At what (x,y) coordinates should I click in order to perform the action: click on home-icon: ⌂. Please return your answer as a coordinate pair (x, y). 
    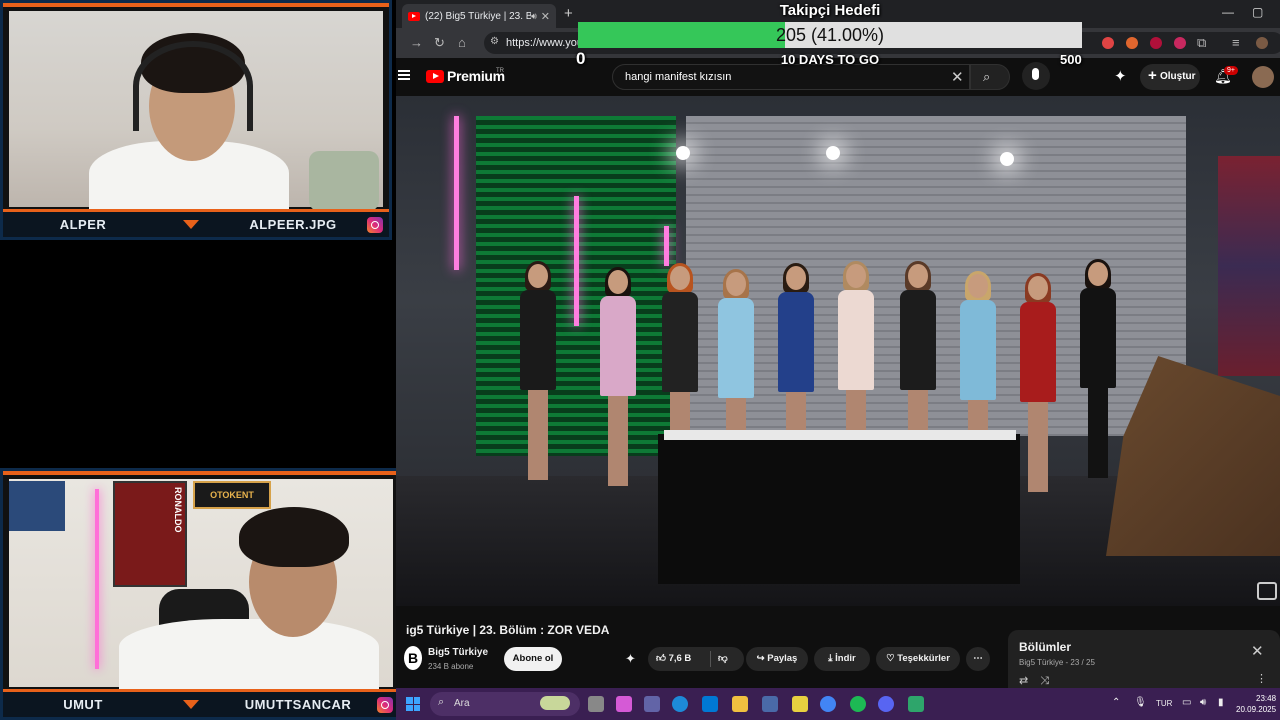
    Looking at the image, I should click on (462, 42).